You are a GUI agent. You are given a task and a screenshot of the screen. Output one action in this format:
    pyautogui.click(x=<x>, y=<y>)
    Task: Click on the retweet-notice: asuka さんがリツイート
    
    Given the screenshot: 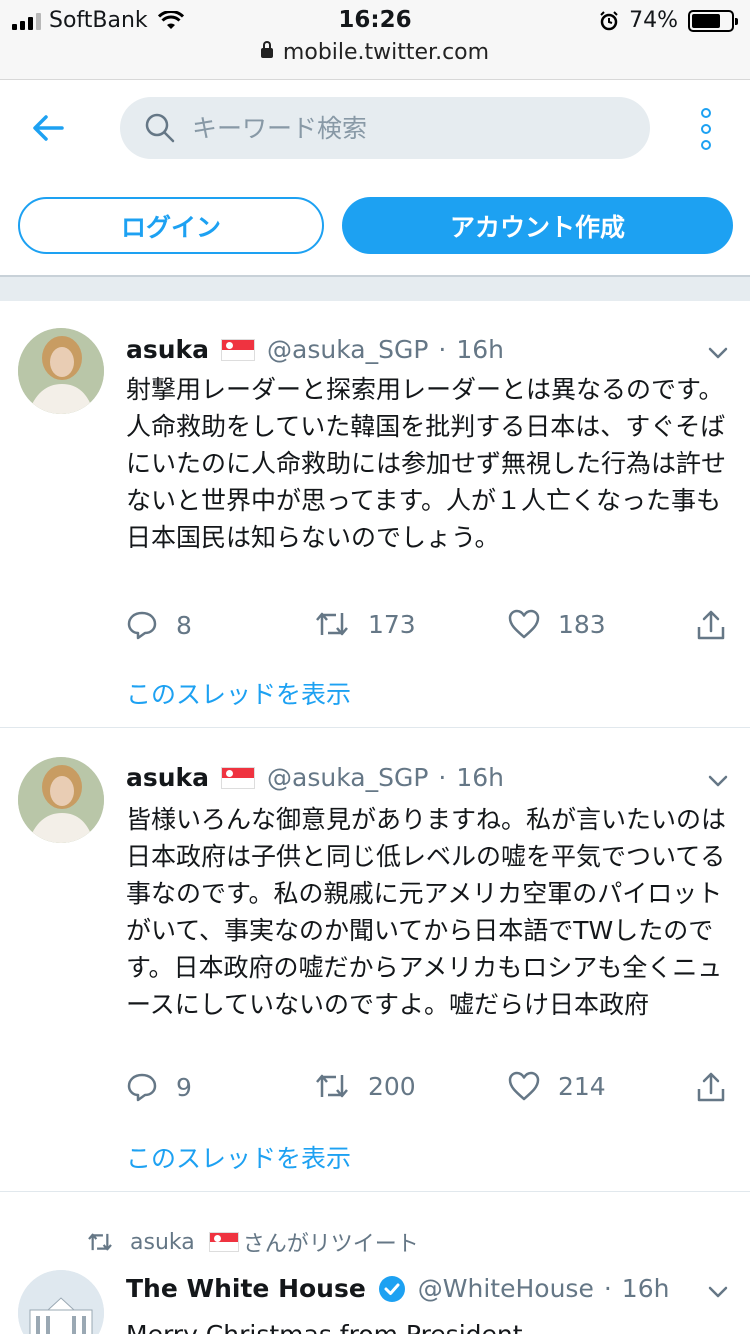 What is the action you would take?
    pyautogui.click(x=252, y=1242)
    